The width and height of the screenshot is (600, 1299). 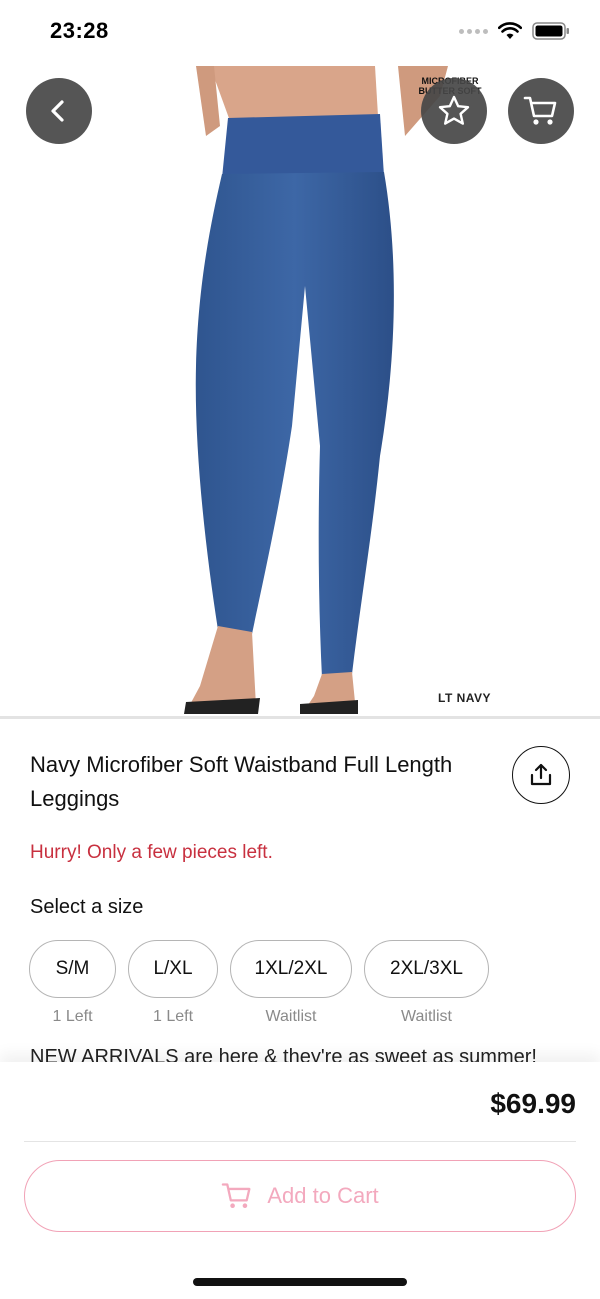 I want to click on size-option-1xl-2xl: 1XL/2XL, so click(x=291, y=969).